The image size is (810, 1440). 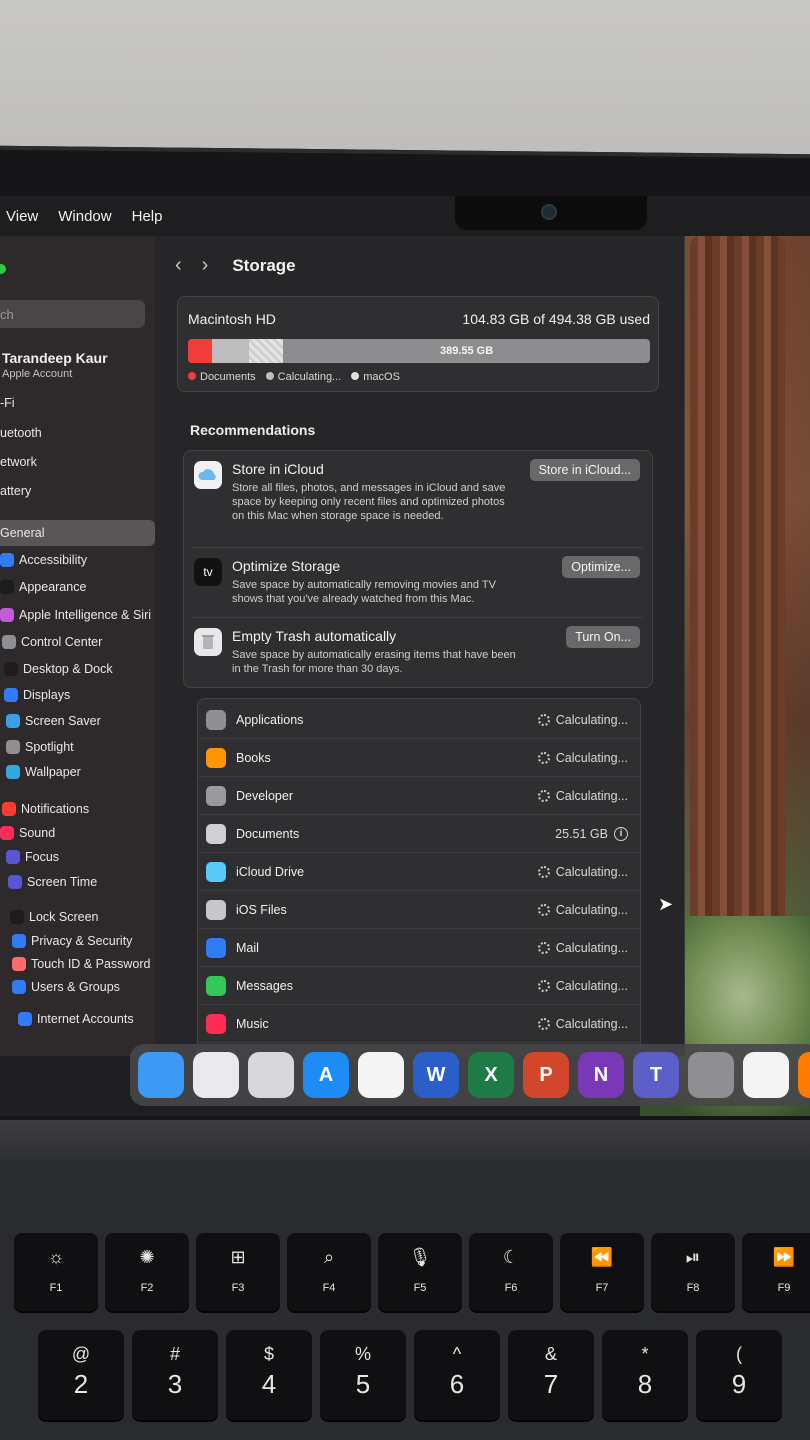 I want to click on key-shift-label: ^, so click(x=457, y=1354).